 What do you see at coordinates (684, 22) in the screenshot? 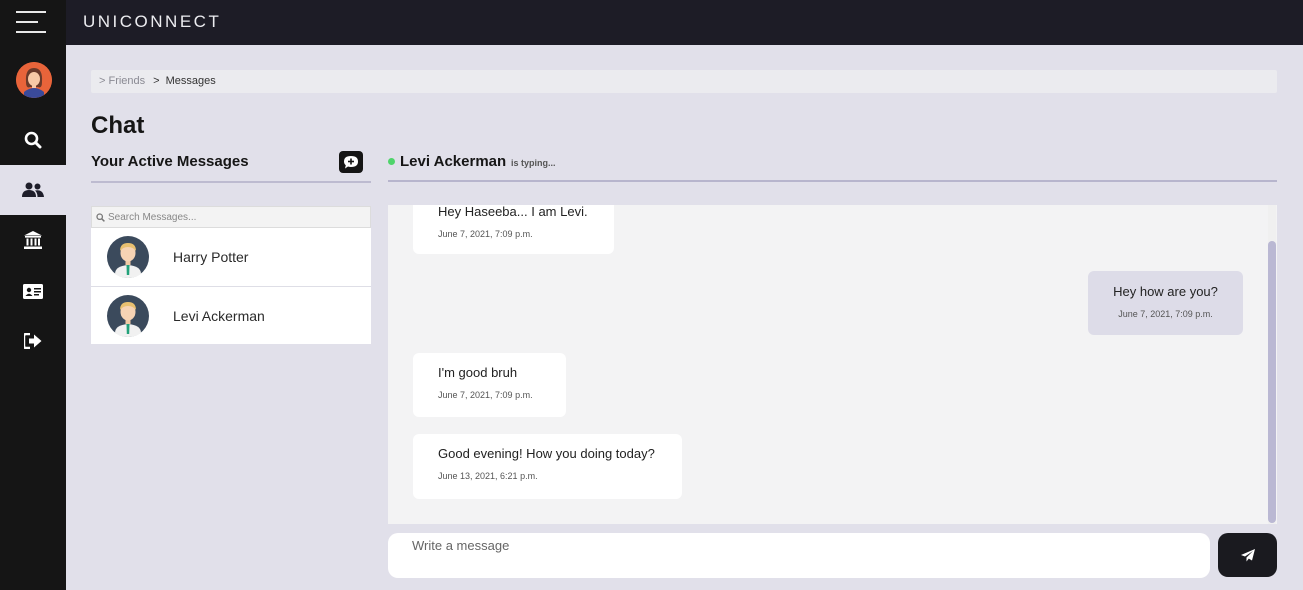
I see `top-bar: UNICONNECT` at bounding box center [684, 22].